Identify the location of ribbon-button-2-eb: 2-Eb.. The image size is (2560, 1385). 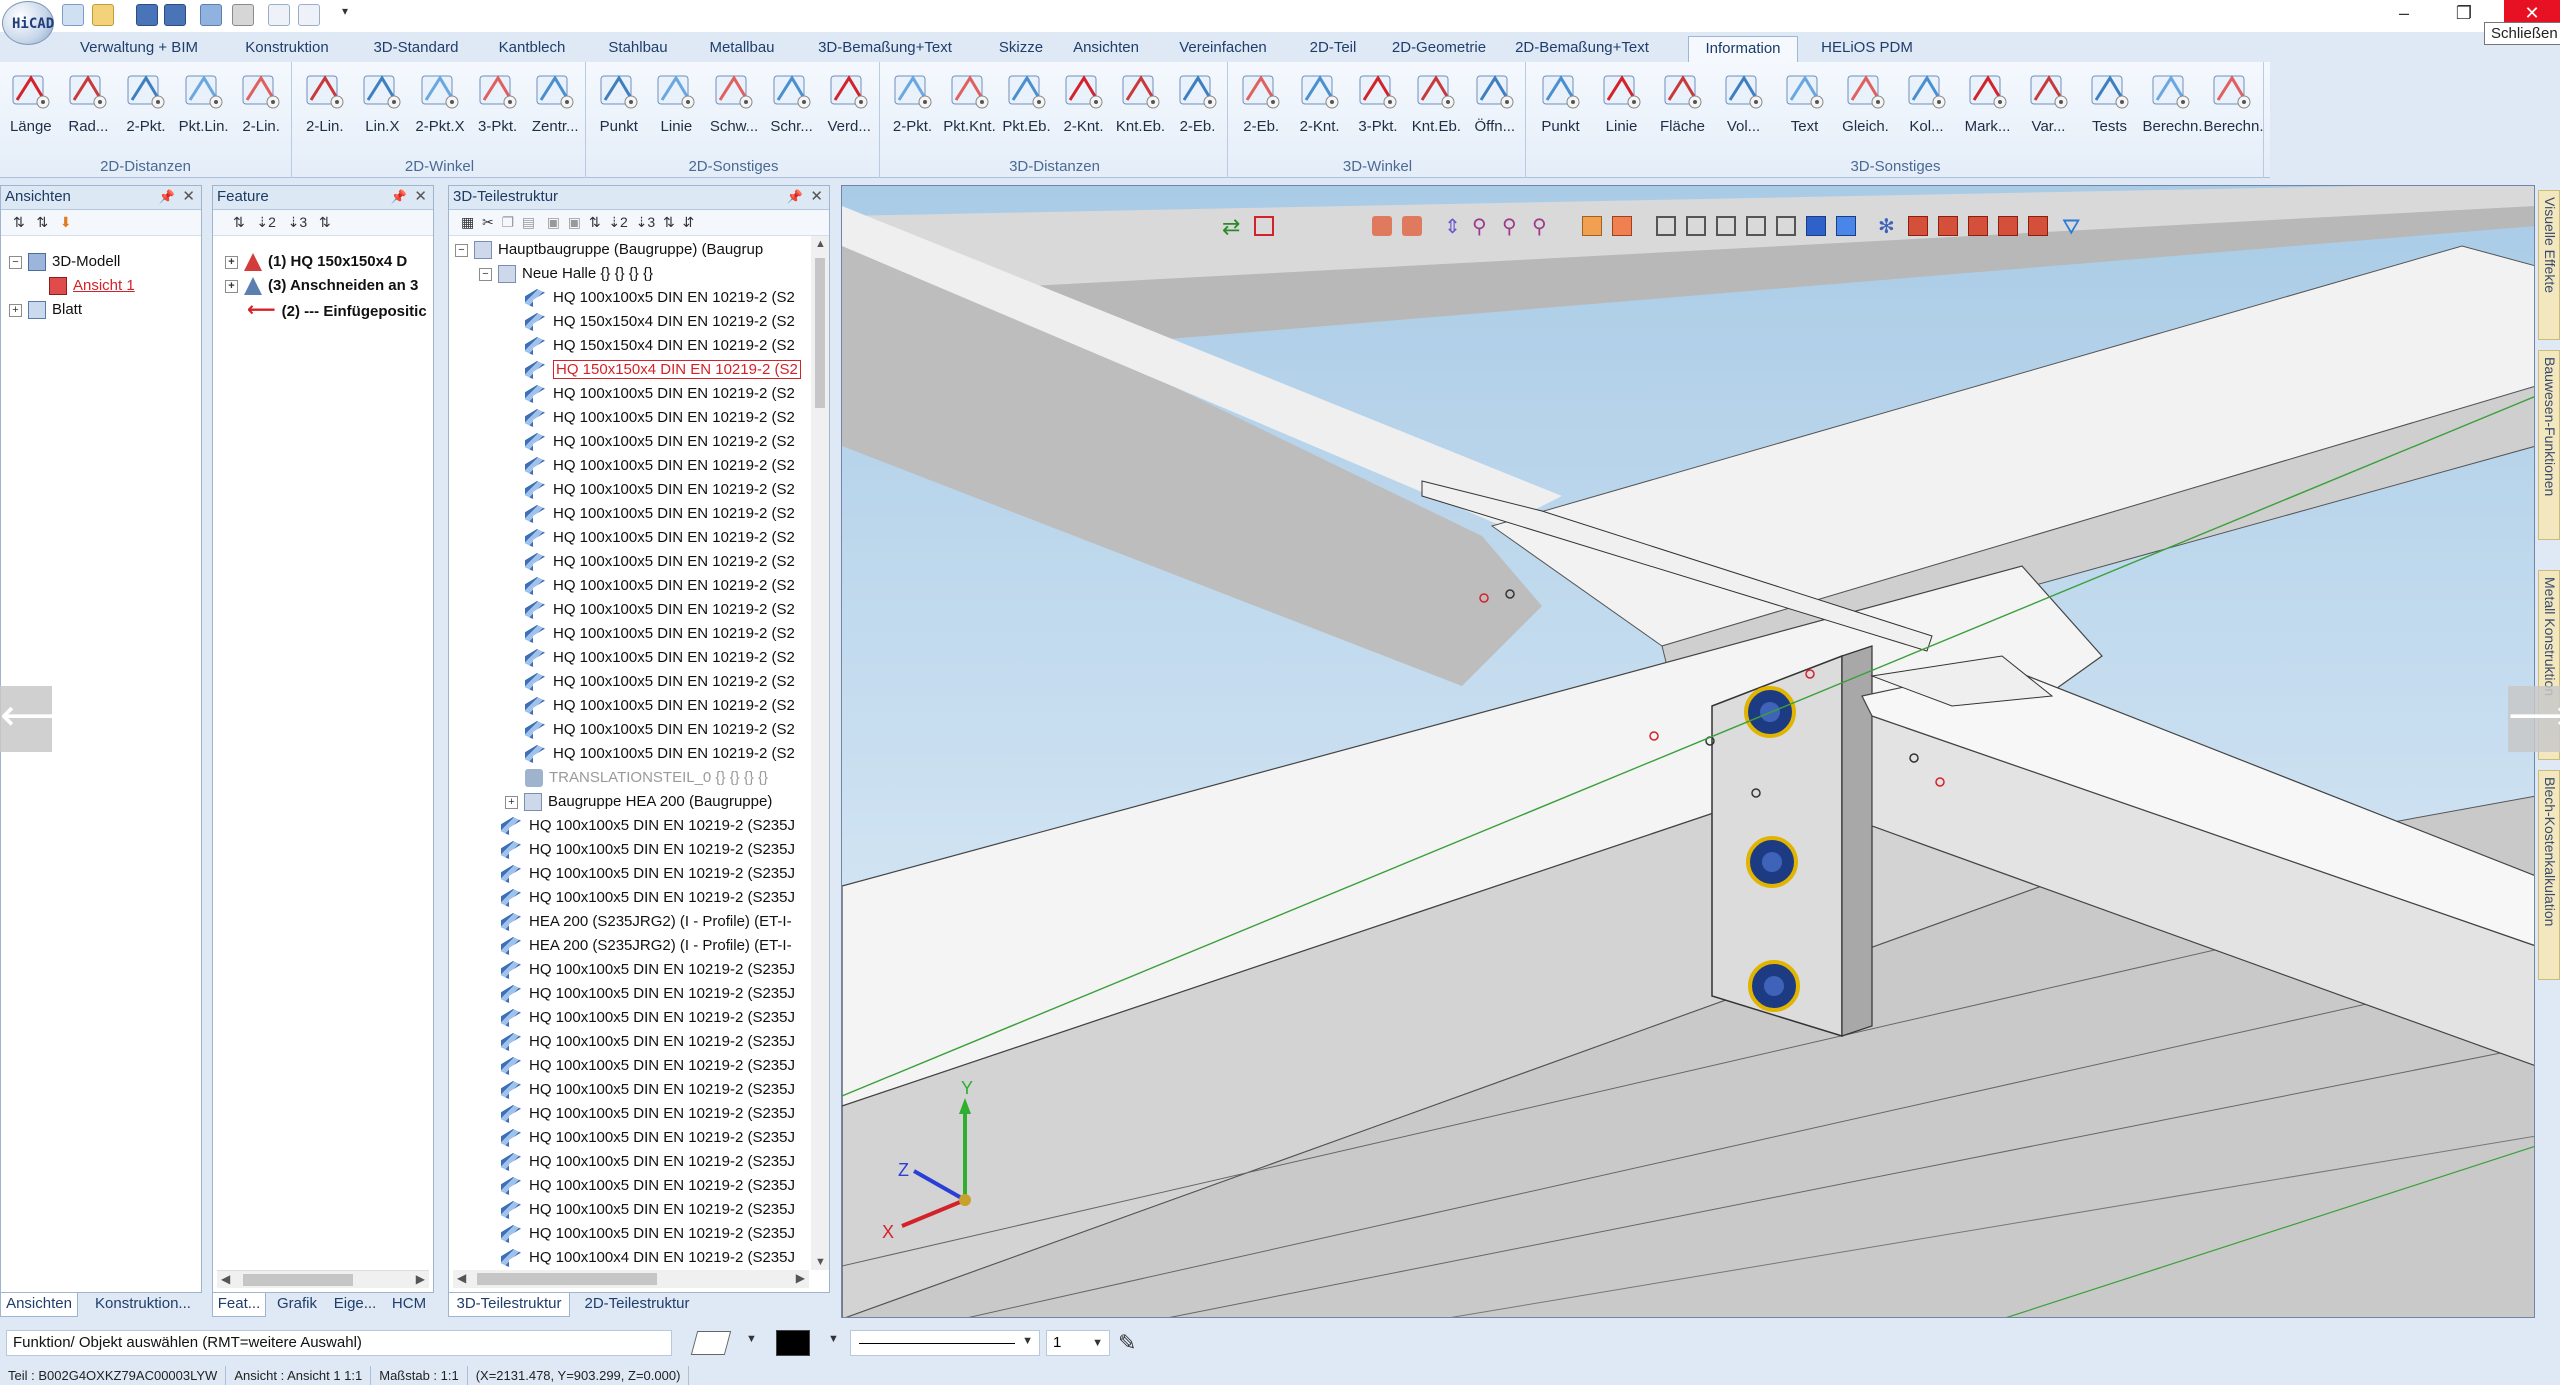
(1198, 110).